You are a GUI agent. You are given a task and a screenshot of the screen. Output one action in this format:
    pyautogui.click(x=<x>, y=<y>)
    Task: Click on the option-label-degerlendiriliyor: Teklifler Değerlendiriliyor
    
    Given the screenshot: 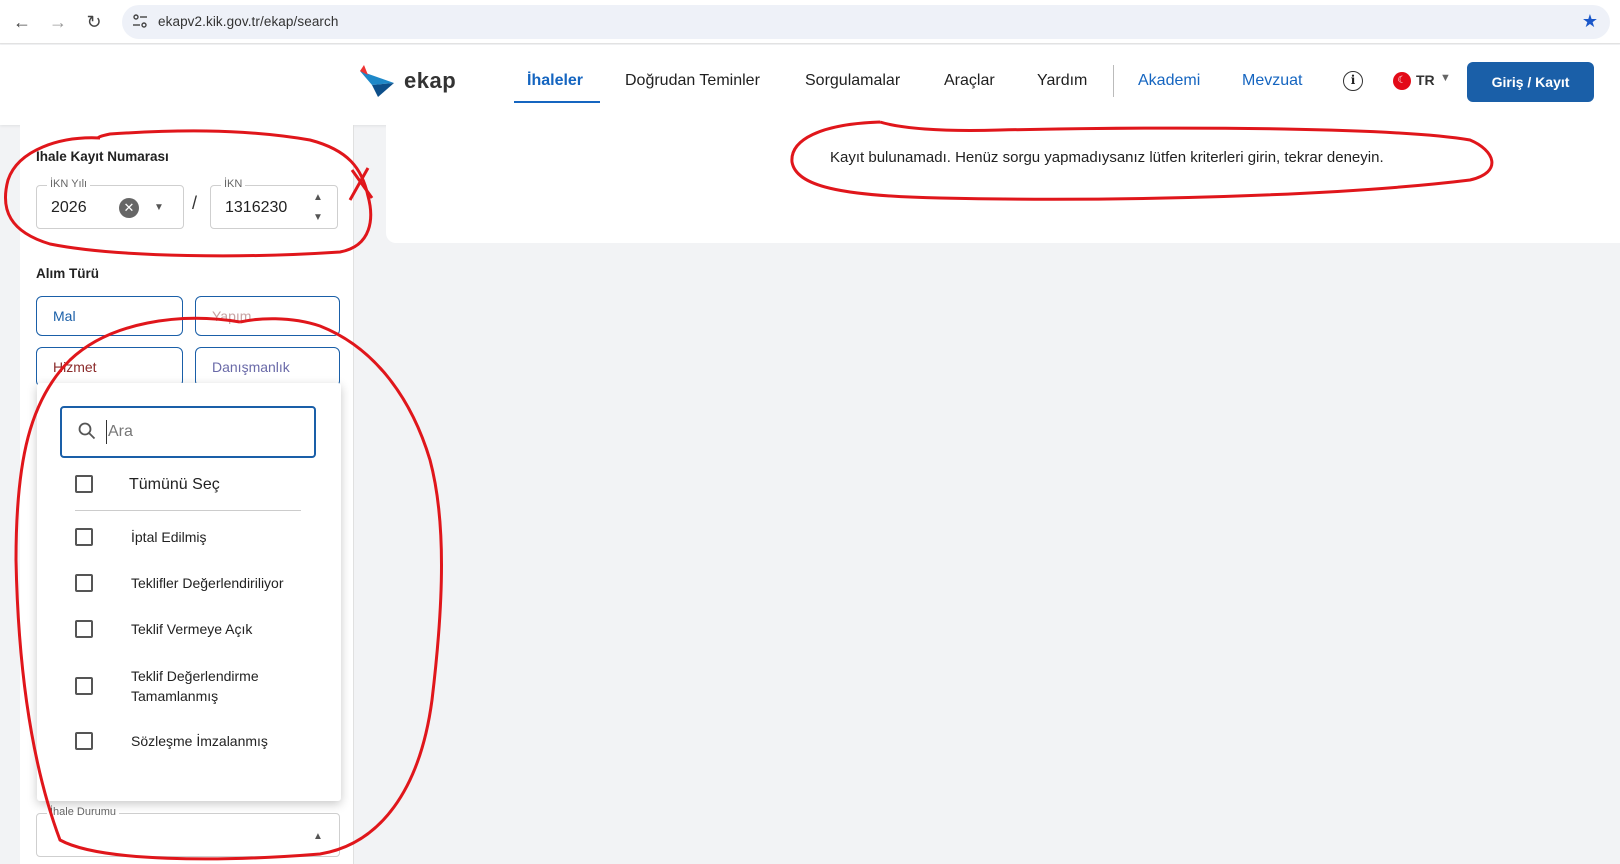 What is the action you would take?
    pyautogui.click(x=207, y=583)
    